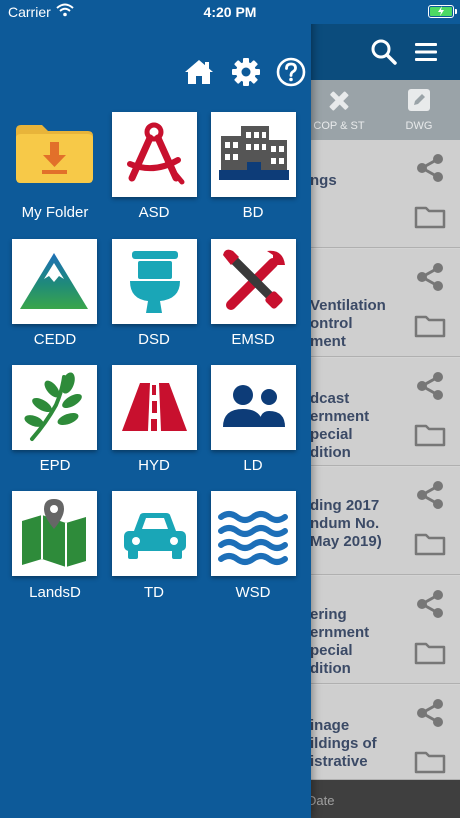  I want to click on tile-label: HYD, so click(154, 465).